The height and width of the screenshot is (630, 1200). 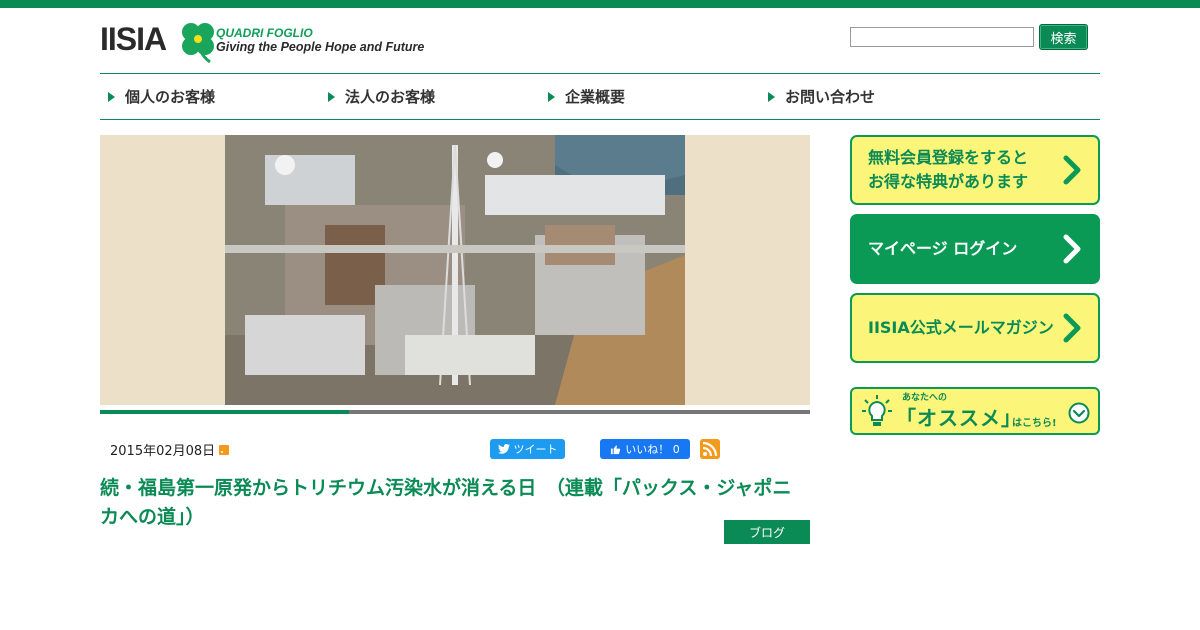 I want to click on banner-text-line: お得な特典があります, so click(x=948, y=181).